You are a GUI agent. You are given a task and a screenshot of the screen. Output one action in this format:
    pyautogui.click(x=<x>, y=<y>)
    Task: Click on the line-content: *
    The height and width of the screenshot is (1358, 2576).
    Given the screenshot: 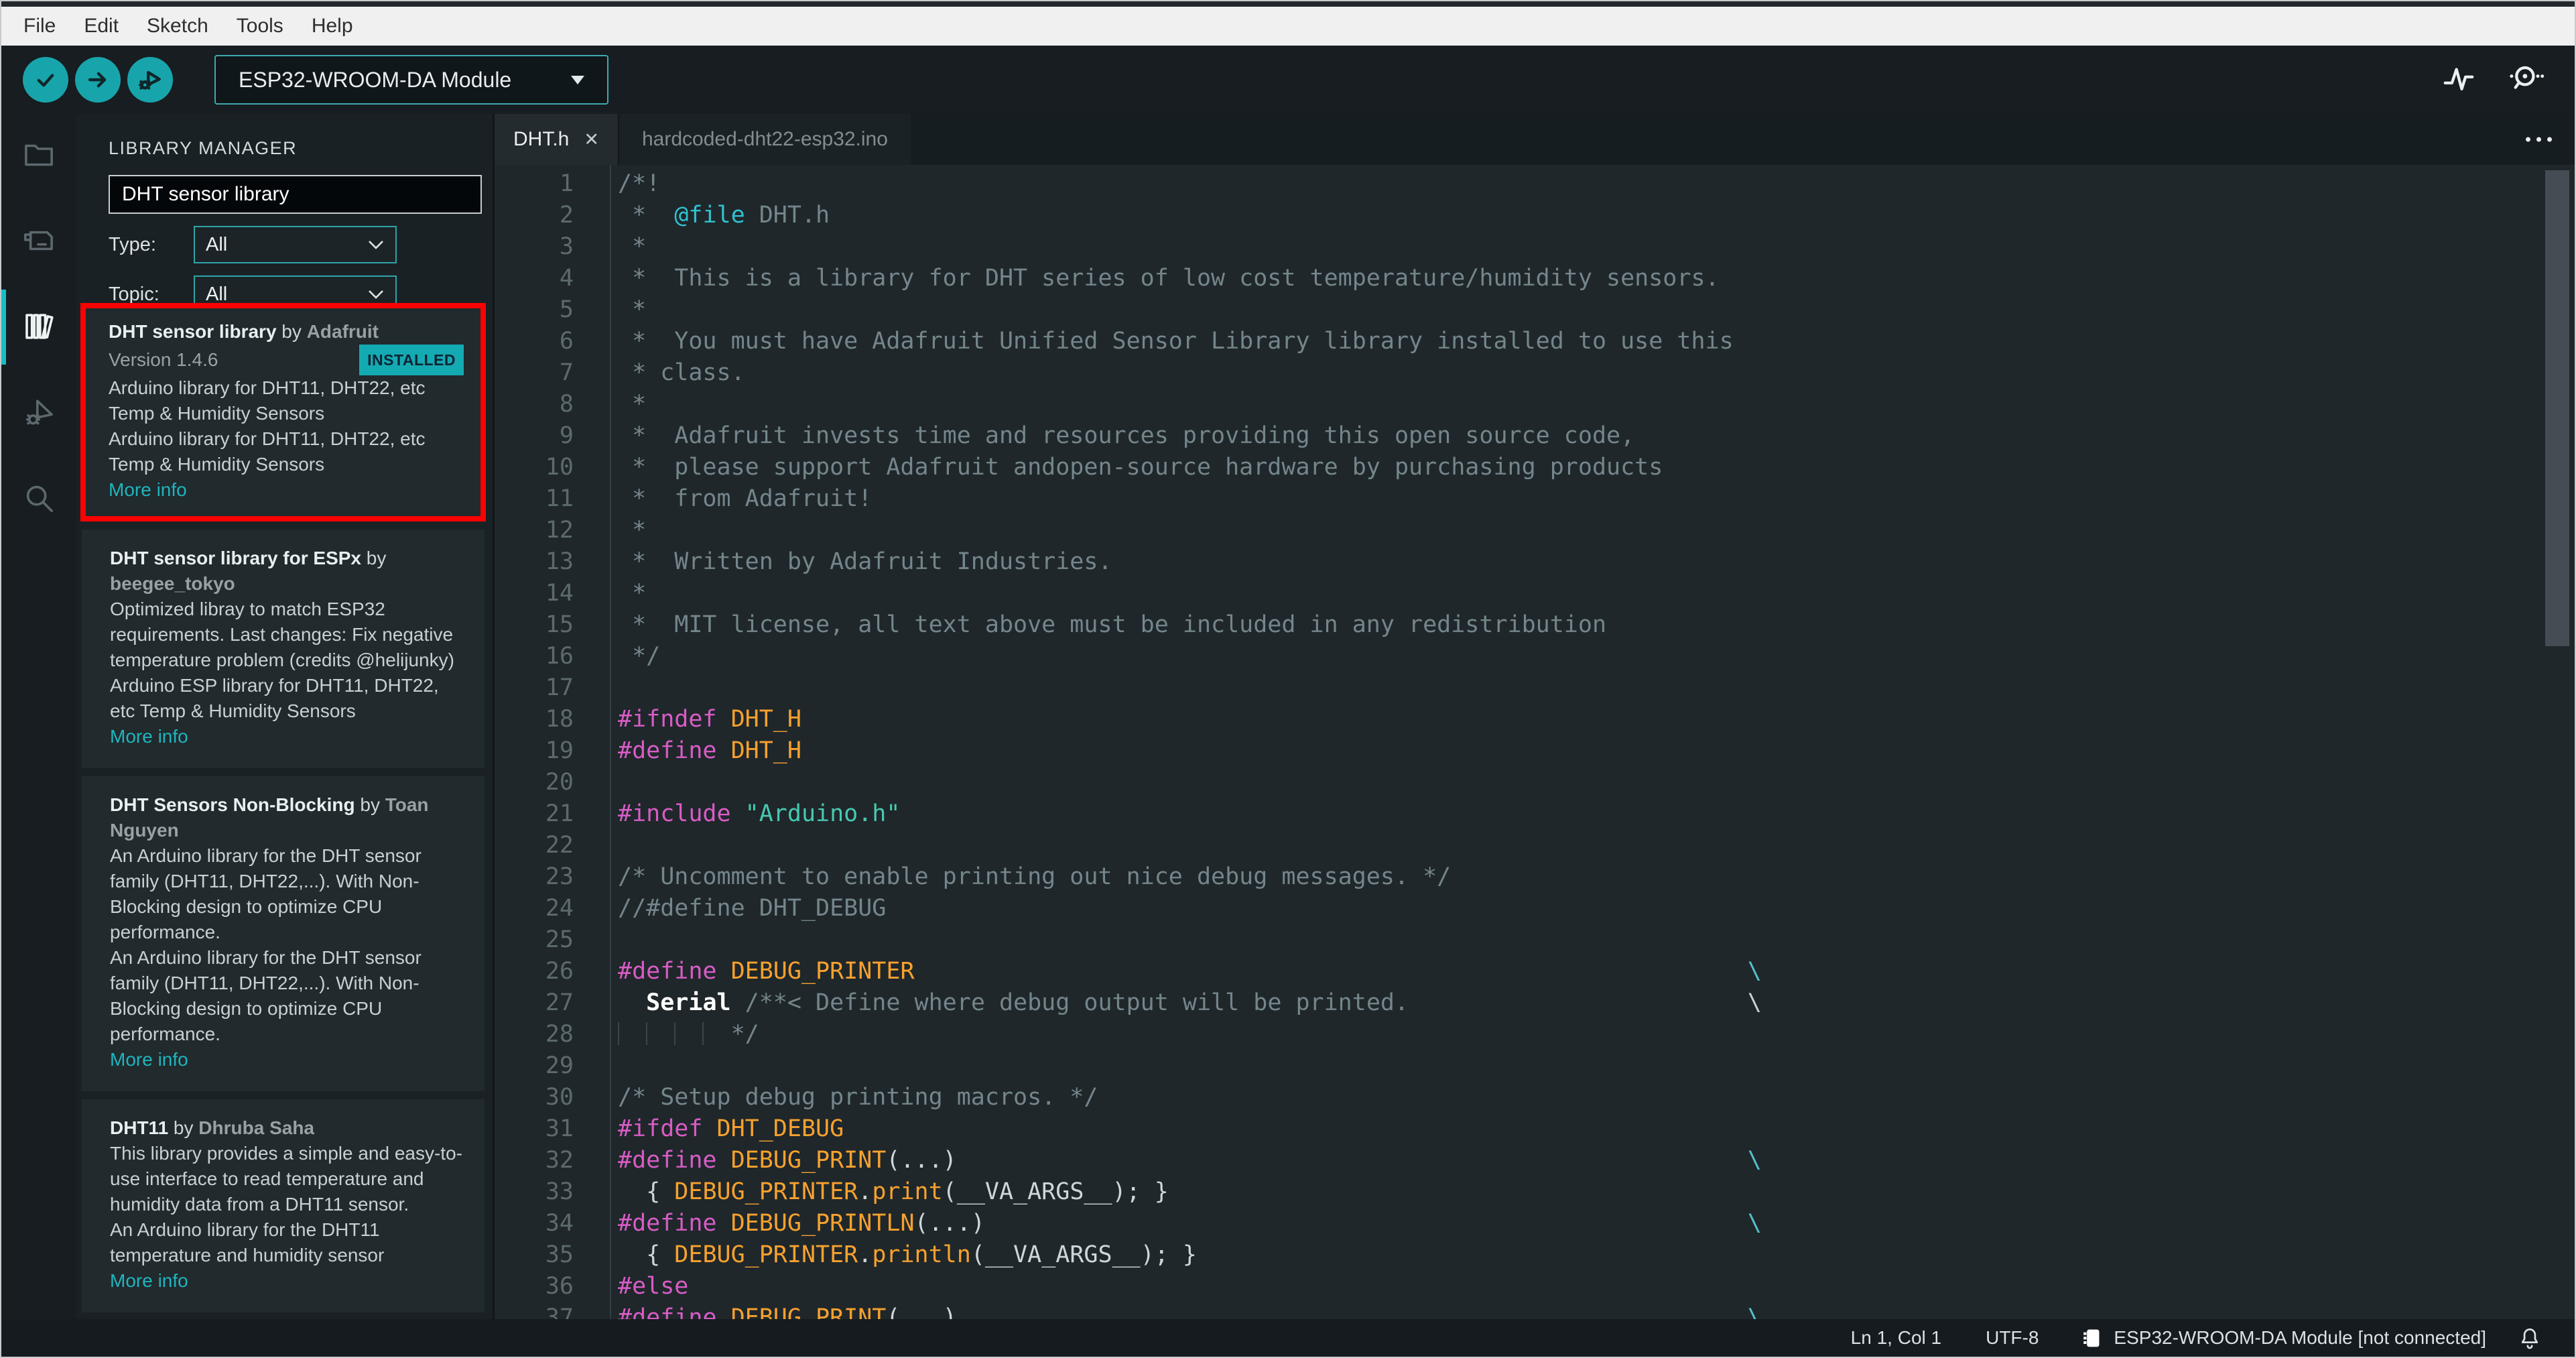 What is the action you would take?
    pyautogui.click(x=1596, y=530)
    